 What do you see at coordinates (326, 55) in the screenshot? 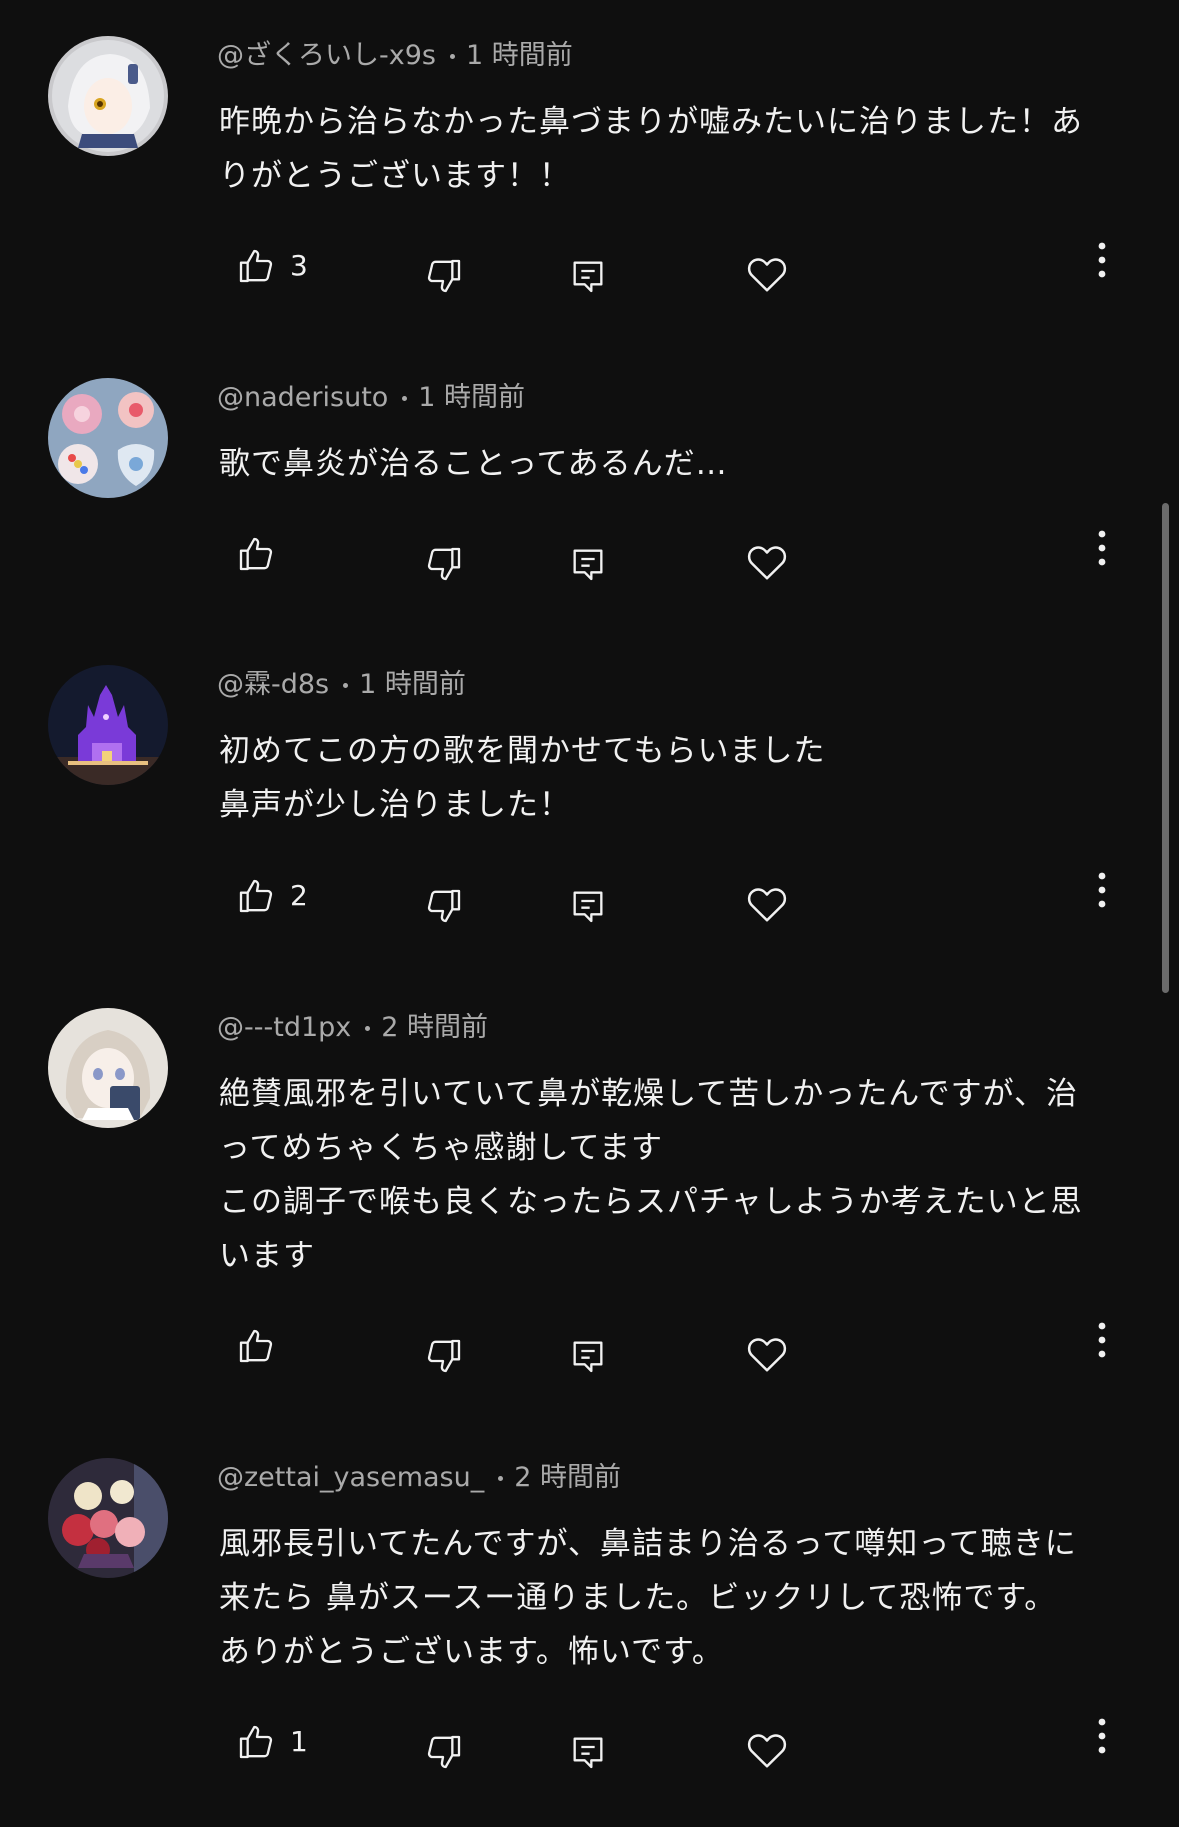
I see `comment-author: @ざくろいし-x9s` at bounding box center [326, 55].